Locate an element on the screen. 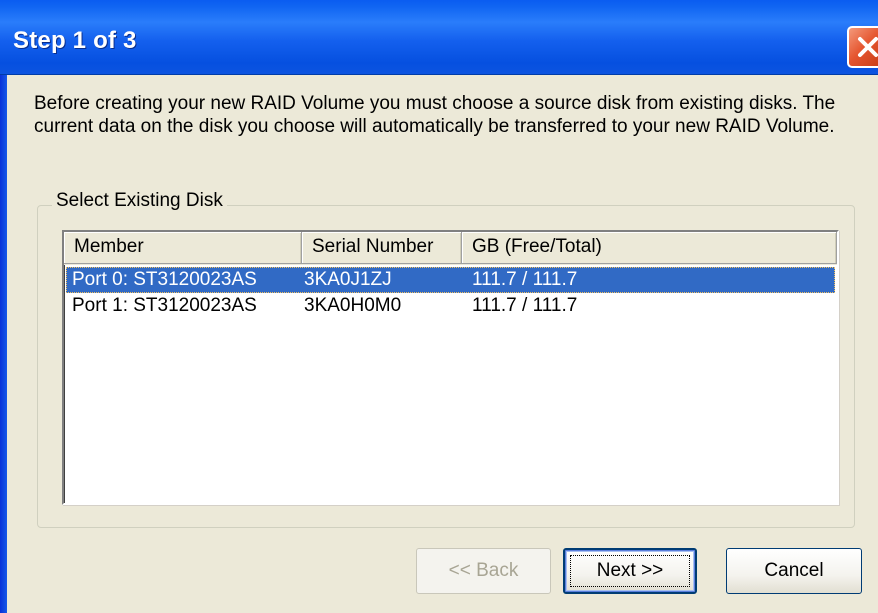  back-button: << Back is located at coordinates (483, 571).